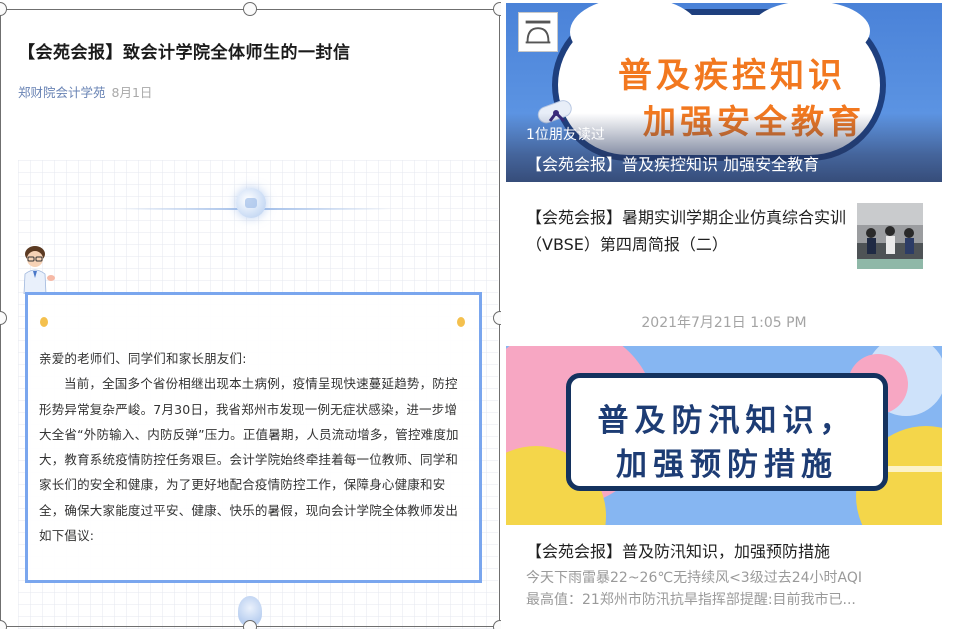 The height and width of the screenshot is (629, 953). Describe the element at coordinates (672, 163) in the screenshot. I see `feed-card-title: 【会苑会报】普及疾控知识 加强安全教育` at that location.